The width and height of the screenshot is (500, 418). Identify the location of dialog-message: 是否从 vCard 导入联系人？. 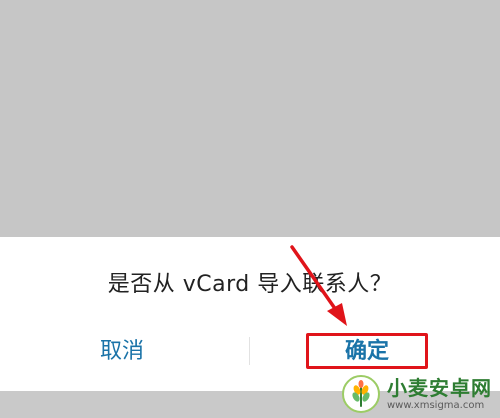
(250, 284).